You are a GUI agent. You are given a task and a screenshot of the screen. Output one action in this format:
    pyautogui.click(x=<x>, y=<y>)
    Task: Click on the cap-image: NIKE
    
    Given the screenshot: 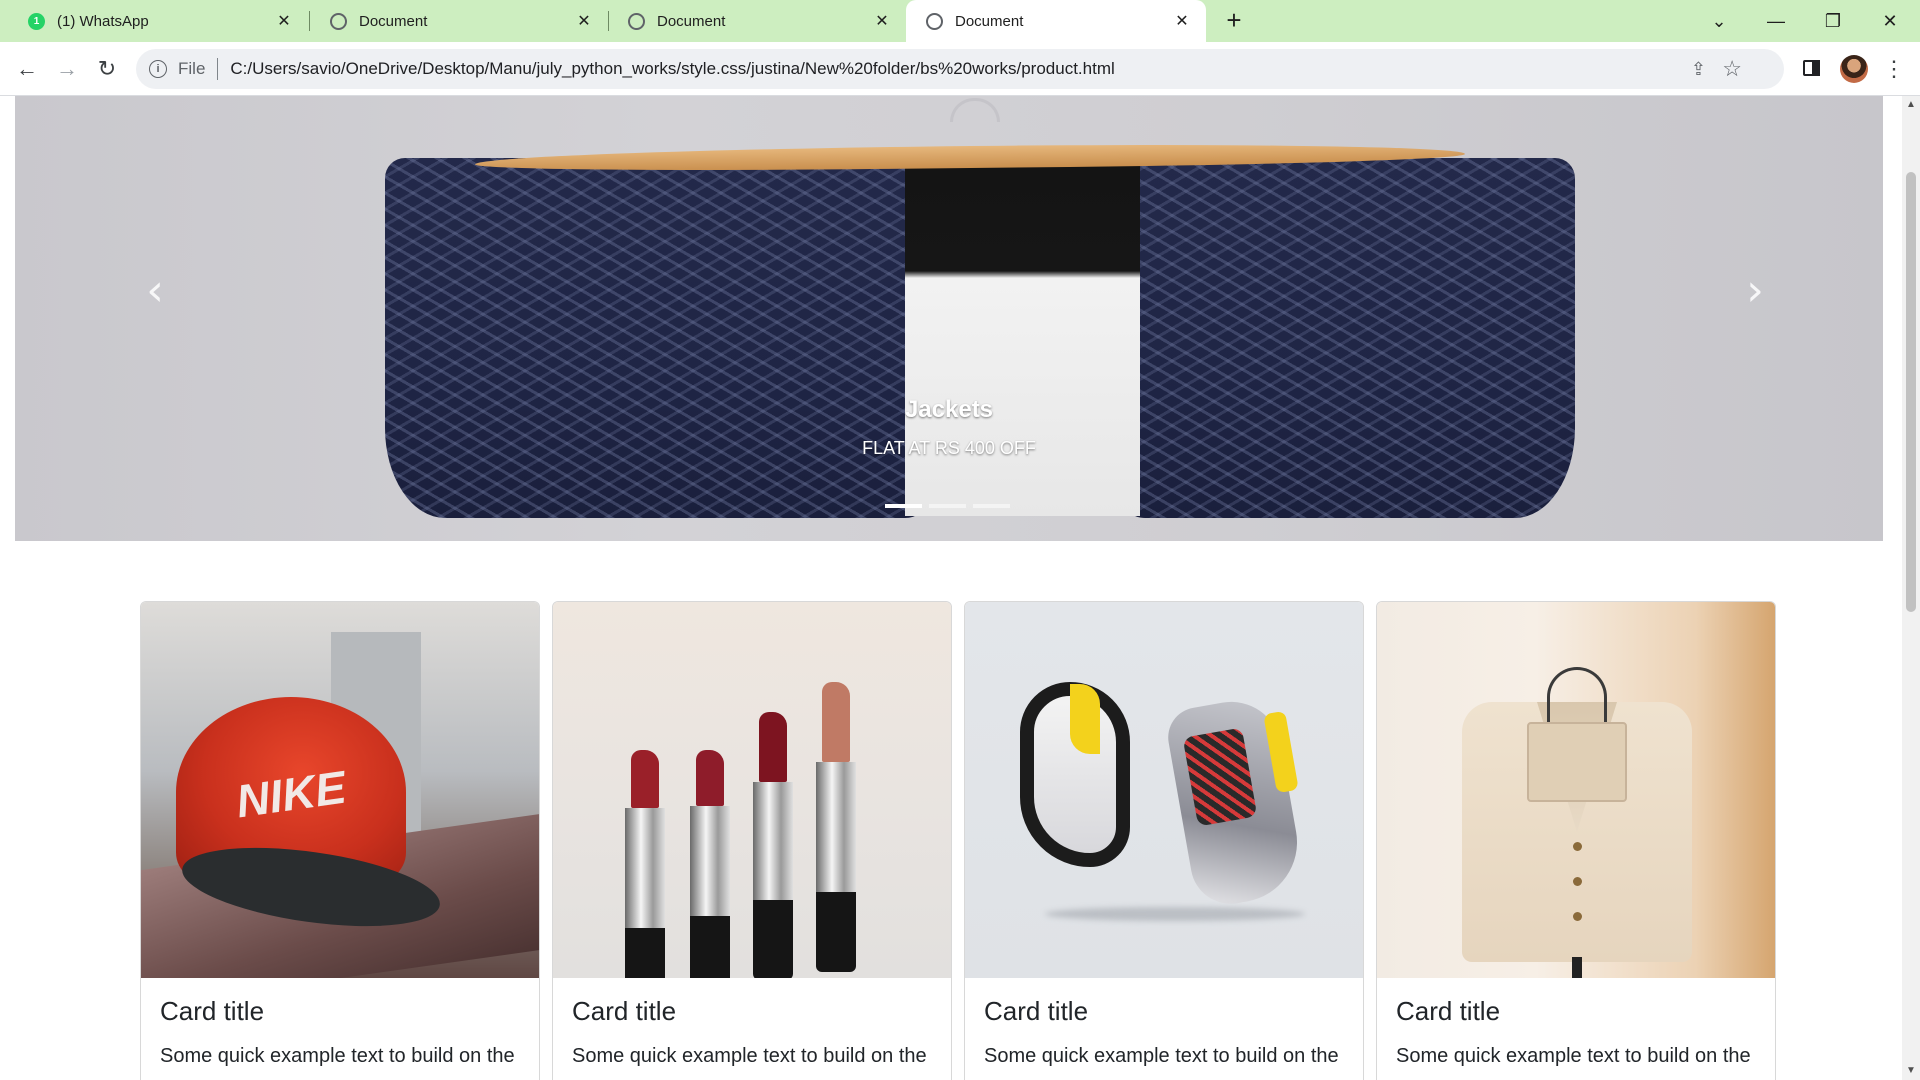 What is the action you would take?
    pyautogui.click(x=340, y=790)
    